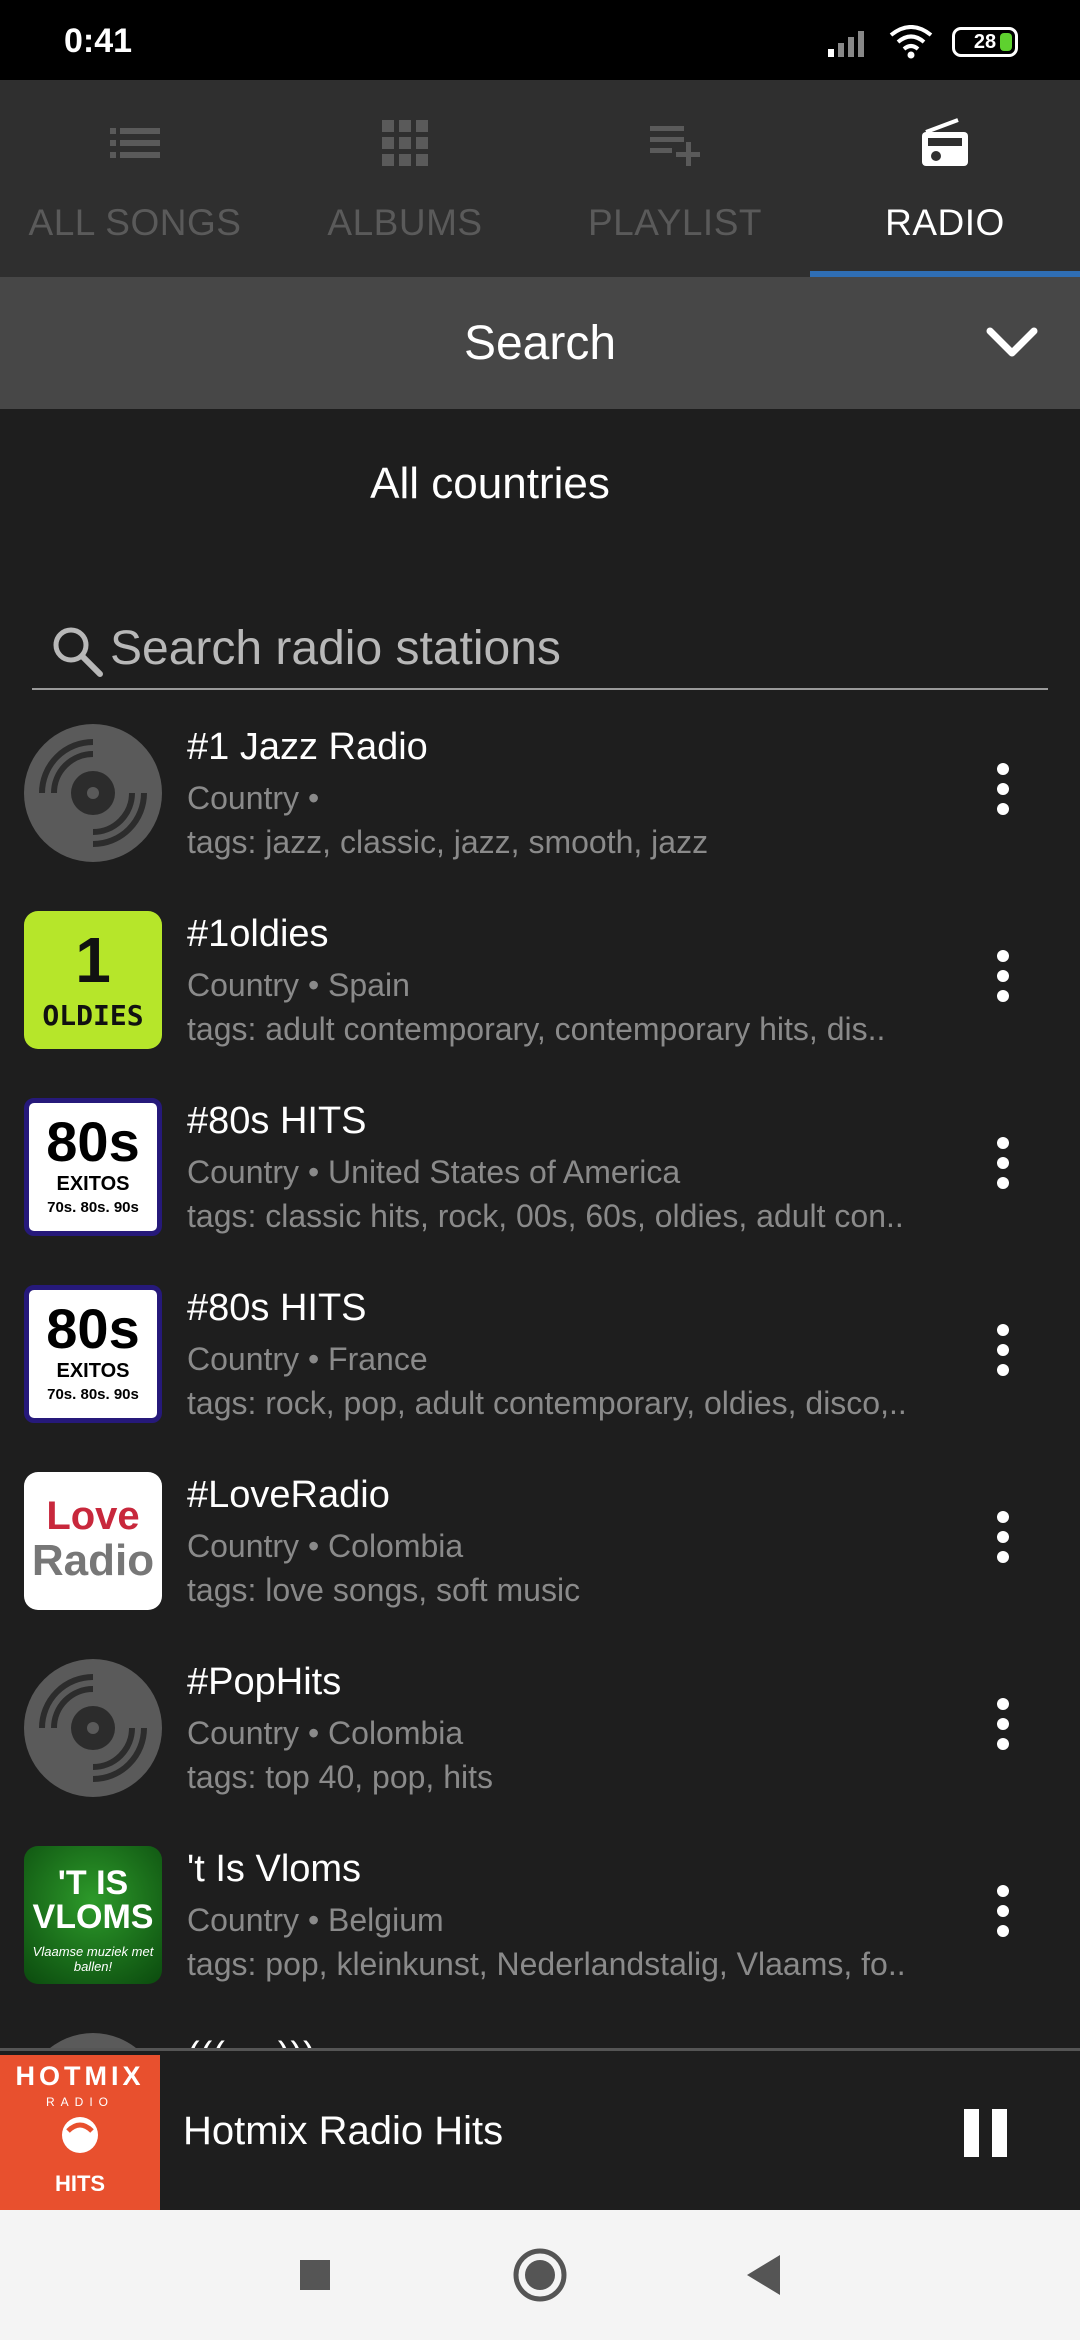  Describe the element at coordinates (135, 143) in the screenshot. I see `list-icon` at that location.